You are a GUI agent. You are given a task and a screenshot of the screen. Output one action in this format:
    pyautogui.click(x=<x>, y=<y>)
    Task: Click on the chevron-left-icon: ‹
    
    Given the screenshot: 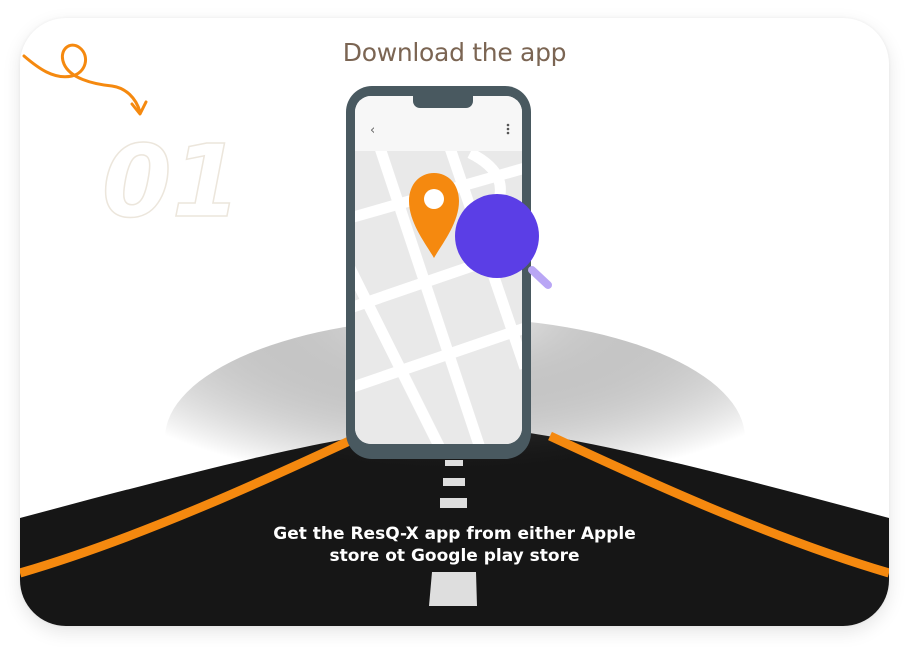 What is the action you would take?
    pyautogui.click(x=372, y=130)
    